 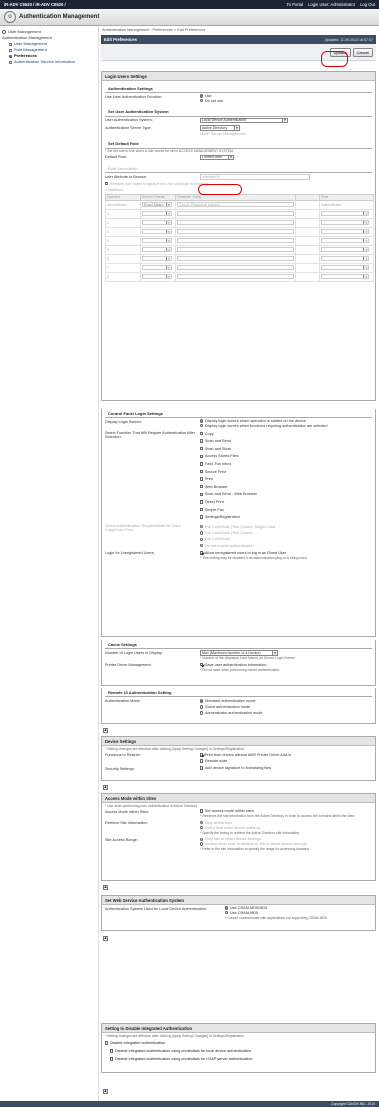 What do you see at coordinates (295, 4) in the screenshot?
I see `to-portal-link: To Portal` at bounding box center [295, 4].